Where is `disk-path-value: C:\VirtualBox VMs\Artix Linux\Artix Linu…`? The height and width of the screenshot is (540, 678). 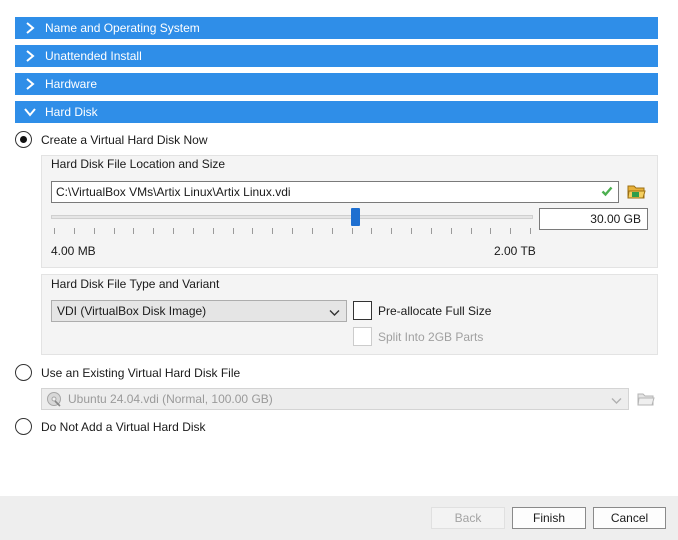
disk-path-value: C:\VirtualBox VMs\Artix Linux\Artix Linu… is located at coordinates (173, 192).